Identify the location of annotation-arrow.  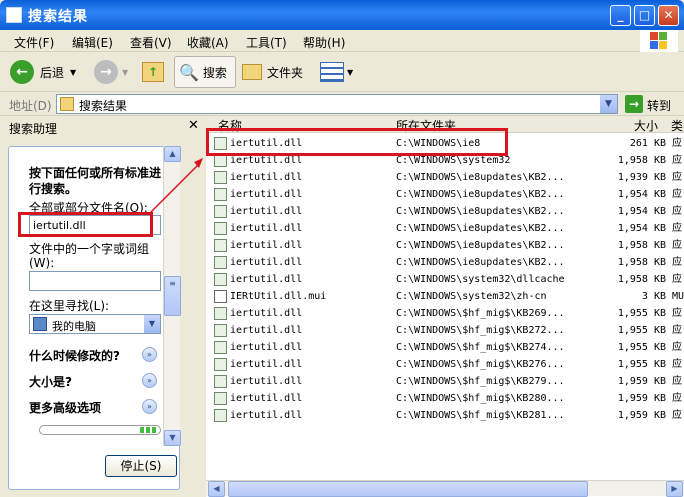
(176, 186).